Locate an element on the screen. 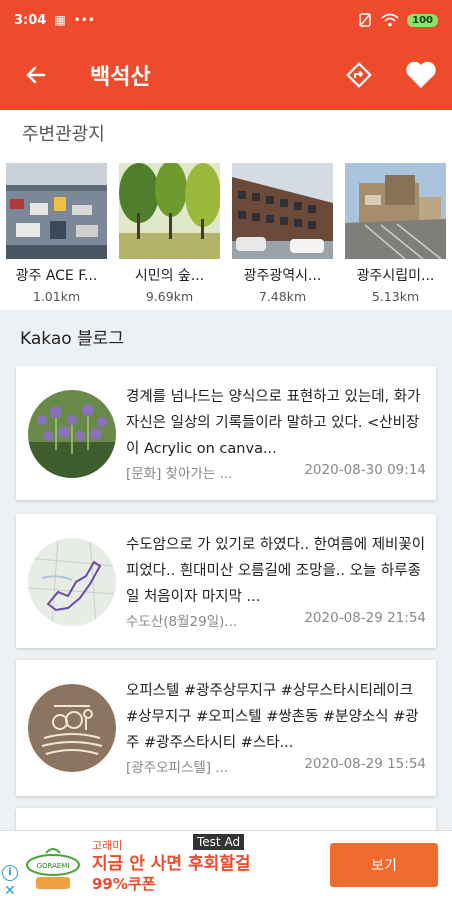  back-button is located at coordinates (36, 75).